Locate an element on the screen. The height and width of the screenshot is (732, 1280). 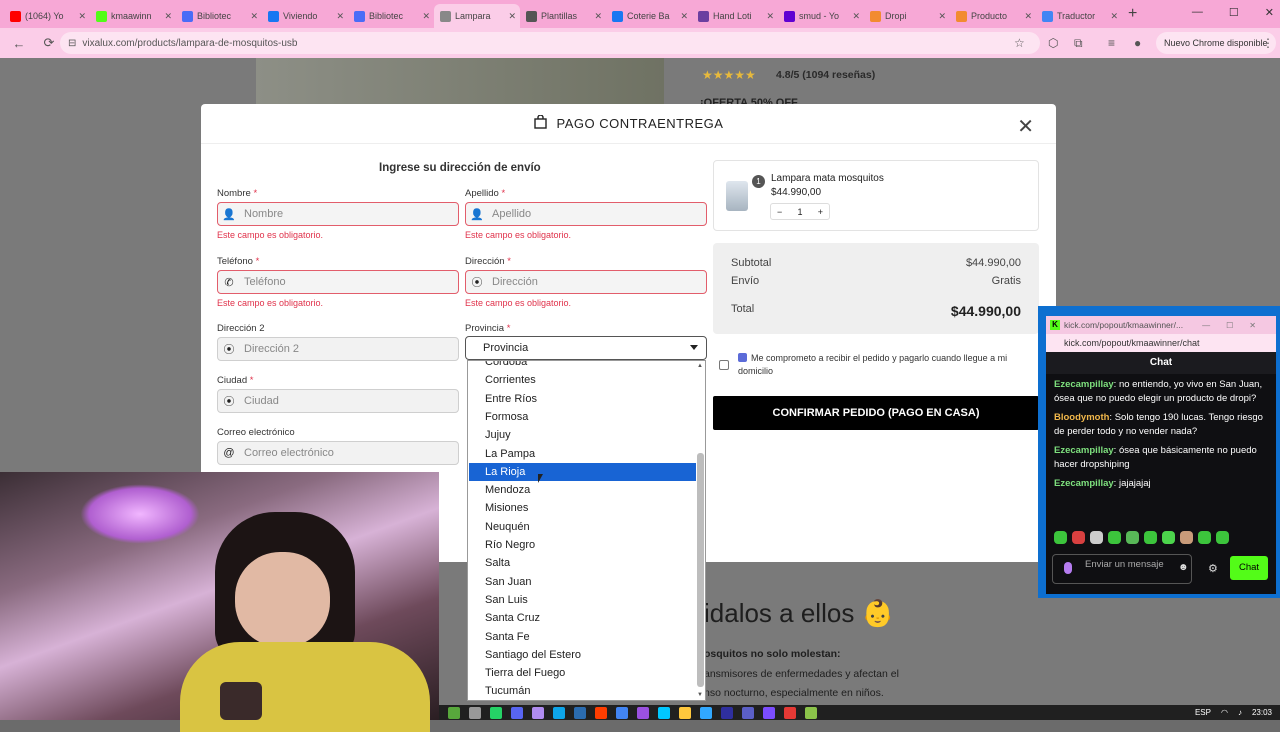
apellido-field: 👤 Apellido is located at coordinates (586, 214).